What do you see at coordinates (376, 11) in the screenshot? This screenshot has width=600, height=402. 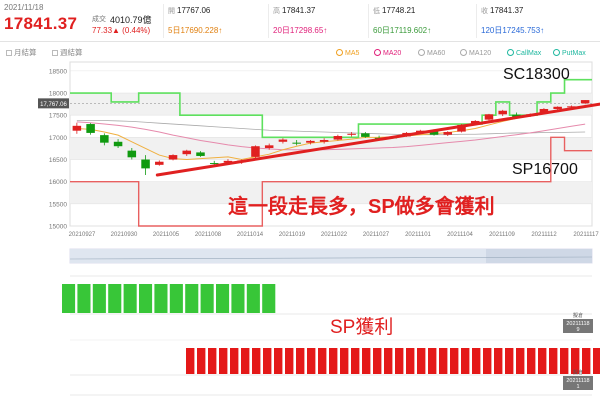 I see `low-label: 低` at bounding box center [376, 11].